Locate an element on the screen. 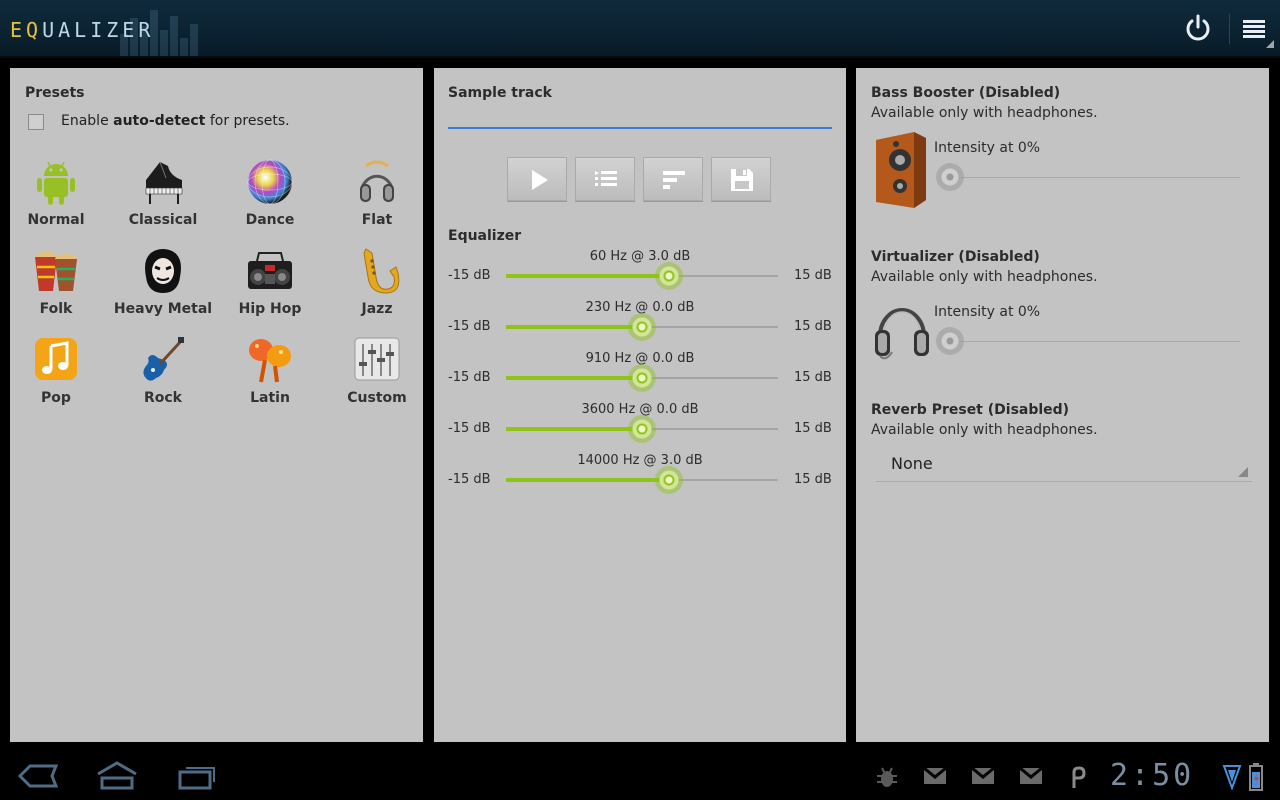 The image size is (1280, 800). electric-guitar-icon is located at coordinates (163, 359).